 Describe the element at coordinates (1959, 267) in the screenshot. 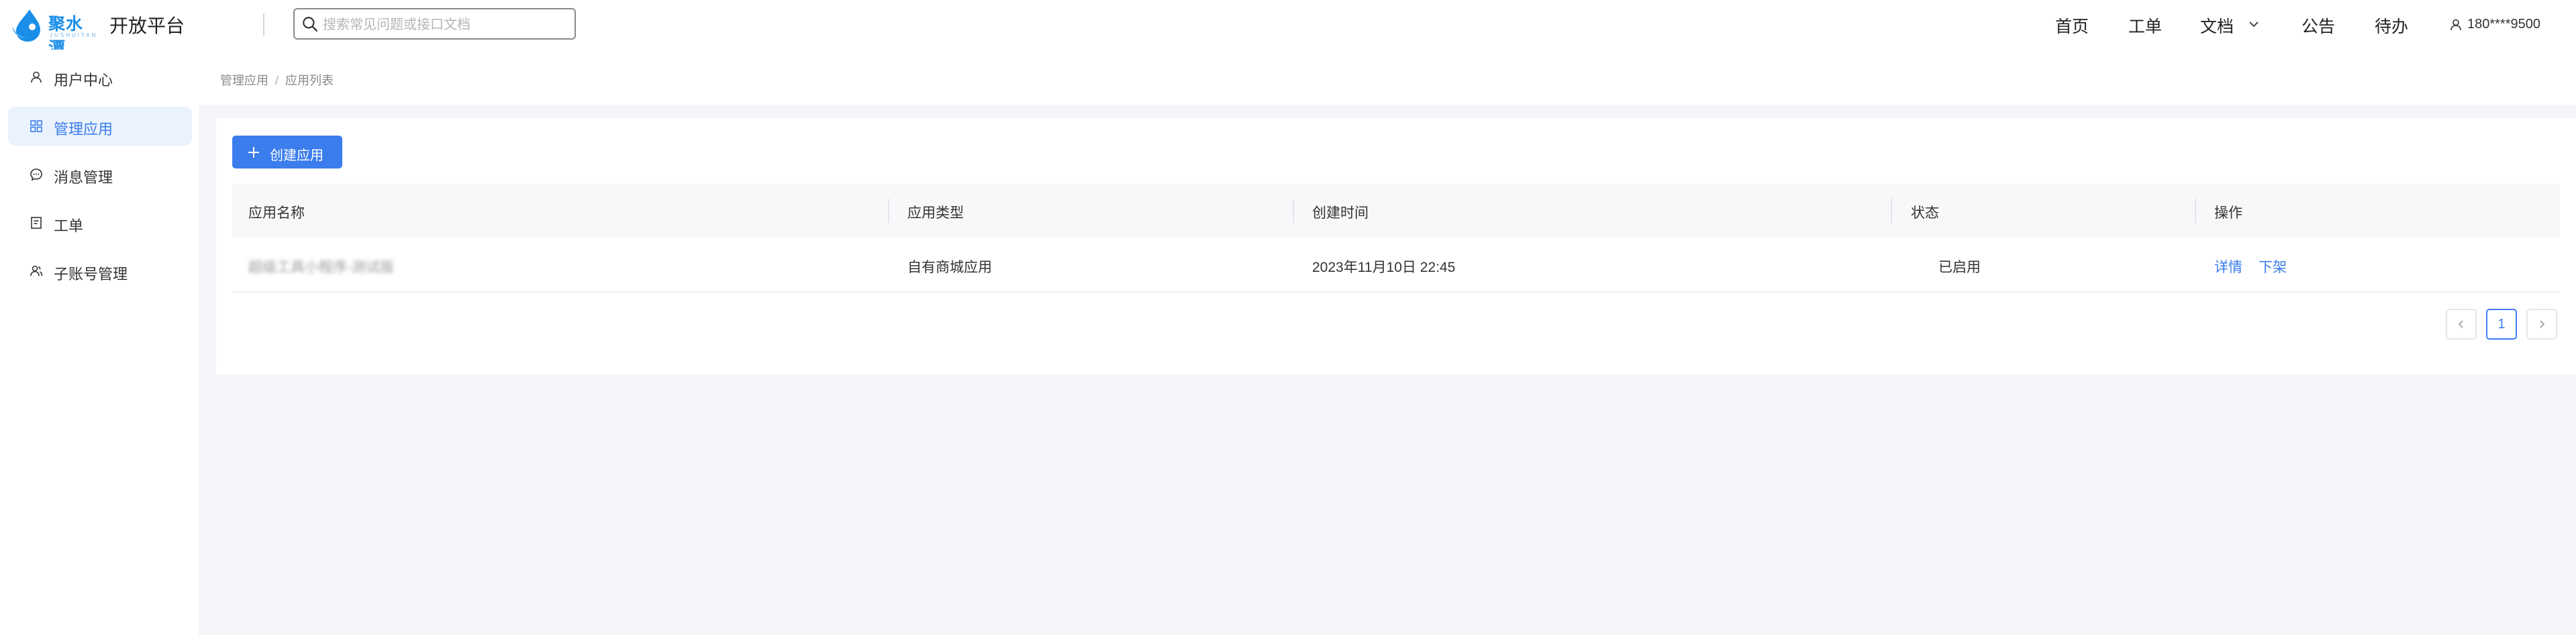

I see `status-cell: 已启用` at that location.